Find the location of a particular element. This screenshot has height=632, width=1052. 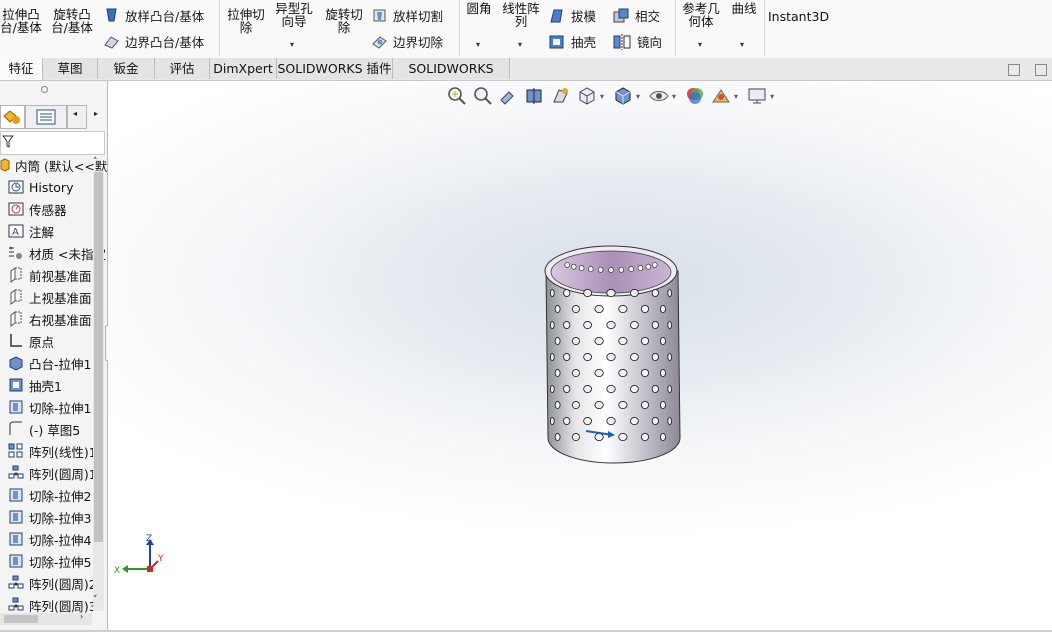

feature-tree-item-label: 阵列(圆周)2 is located at coordinates (63, 584).